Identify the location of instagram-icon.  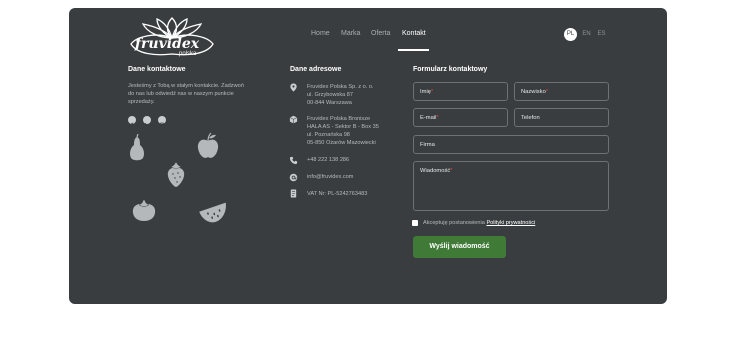
(162, 122).